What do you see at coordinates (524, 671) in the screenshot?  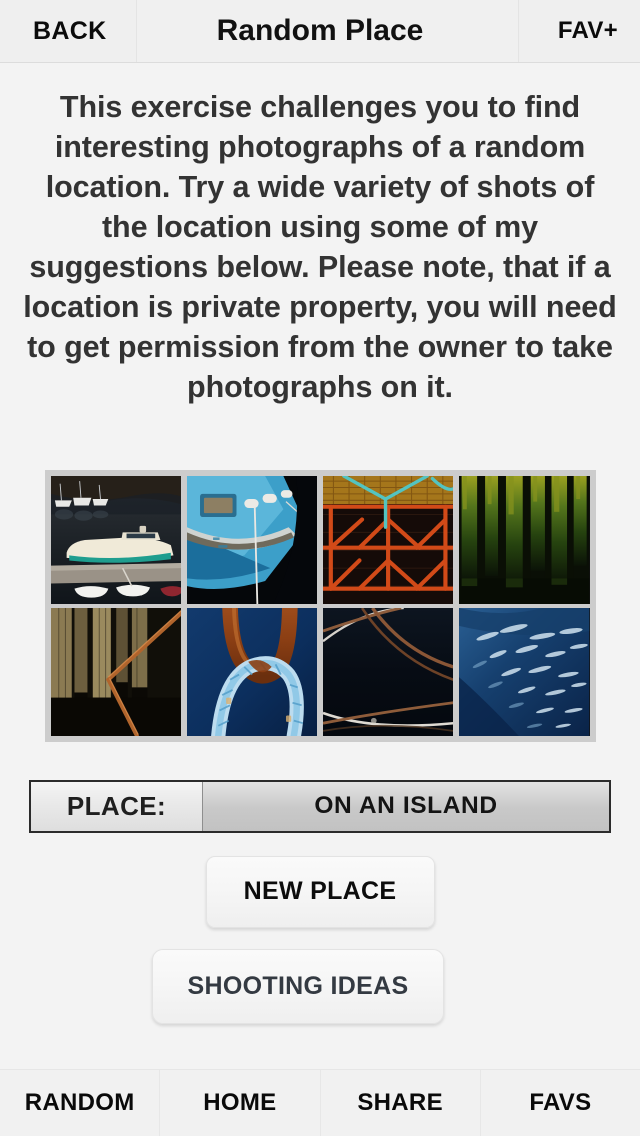 I see `thumbnail-rippled-blue-water` at bounding box center [524, 671].